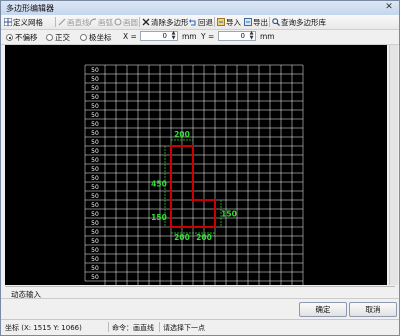 The image size is (400, 336). I want to click on define-grid-button: 定义网格, so click(23, 22).